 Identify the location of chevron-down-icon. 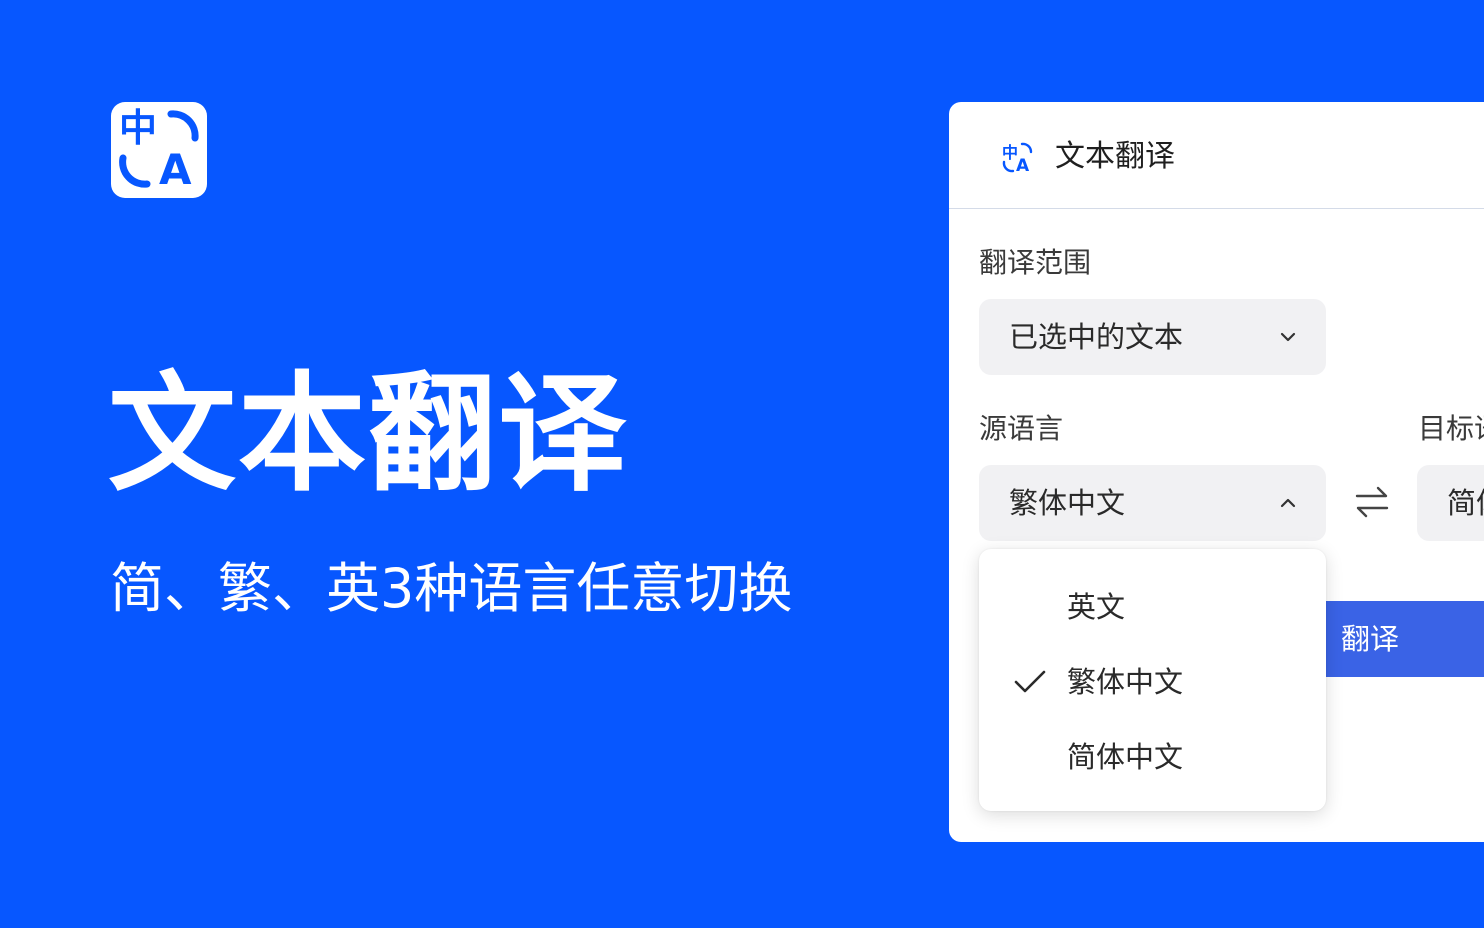
(1288, 337).